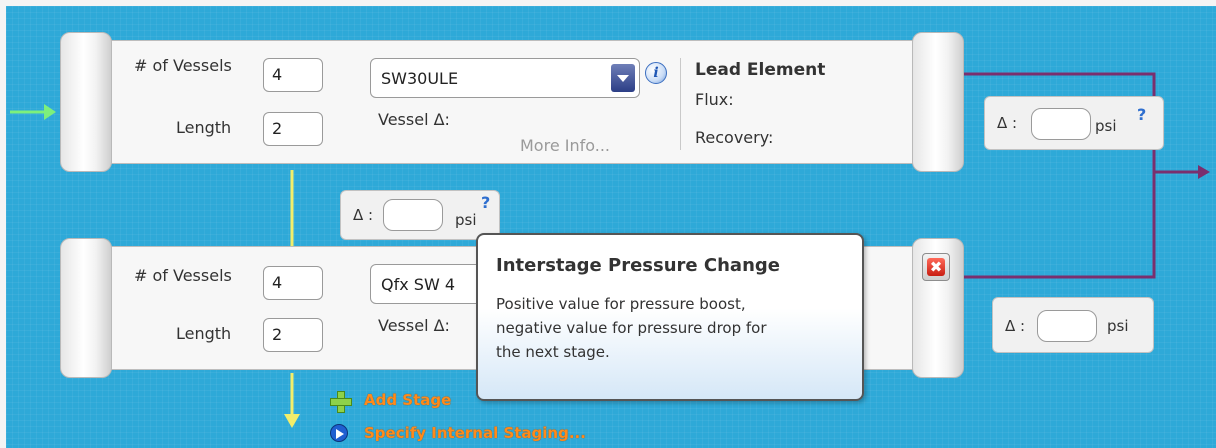 The width and height of the screenshot is (1216, 448). I want to click on feed-arrow-head, so click(50, 112).